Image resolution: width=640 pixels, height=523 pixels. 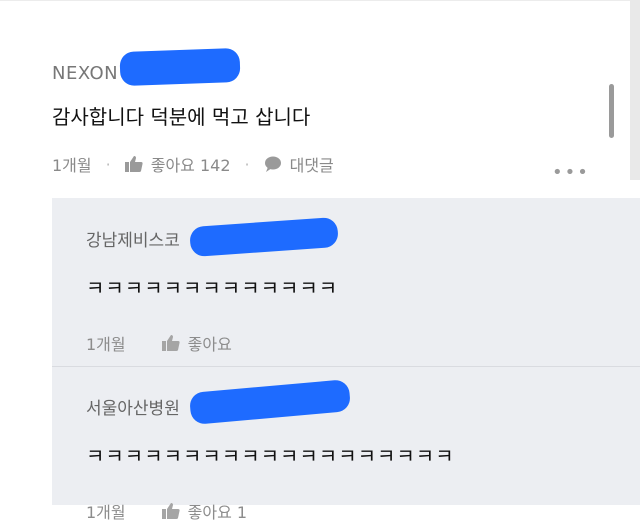 I want to click on like-button: 좋아요 142, so click(x=177, y=164).